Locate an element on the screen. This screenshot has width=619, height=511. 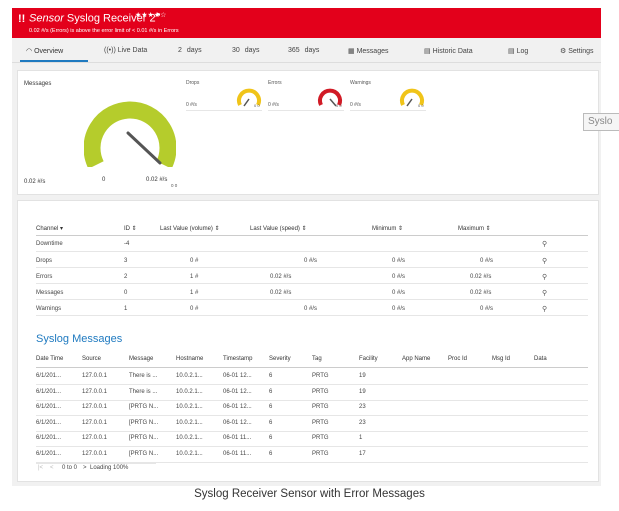
messages-gauge-extra: 0 0 is located at coordinates (174, 185).